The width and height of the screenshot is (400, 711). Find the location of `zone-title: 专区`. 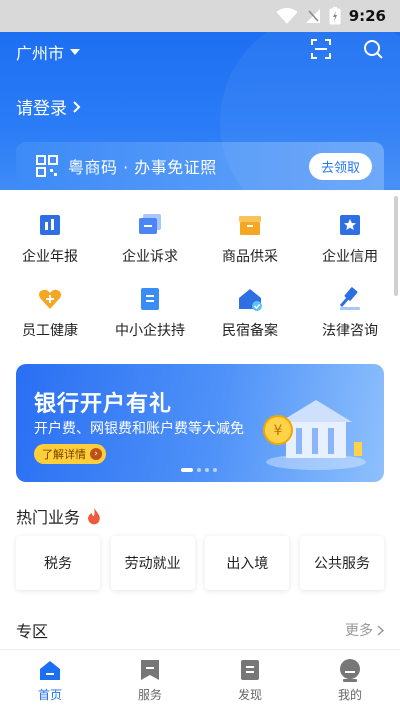

zone-title: 专区 is located at coordinates (32, 631).